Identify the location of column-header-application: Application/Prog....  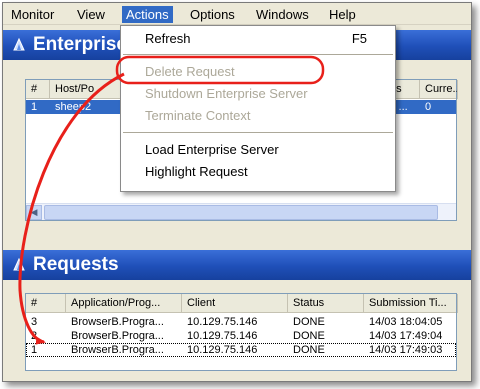
(124, 303).